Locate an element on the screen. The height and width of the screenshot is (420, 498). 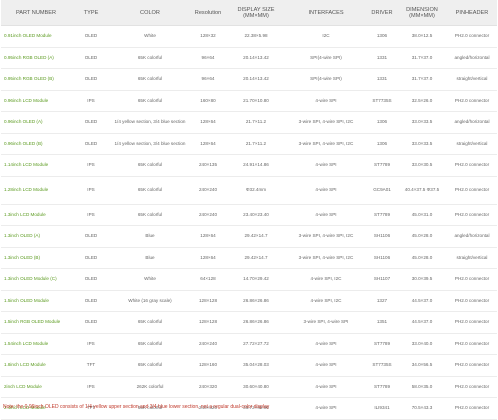
dimension-cell: 33.0×33.5 is located at coordinates (422, 122).